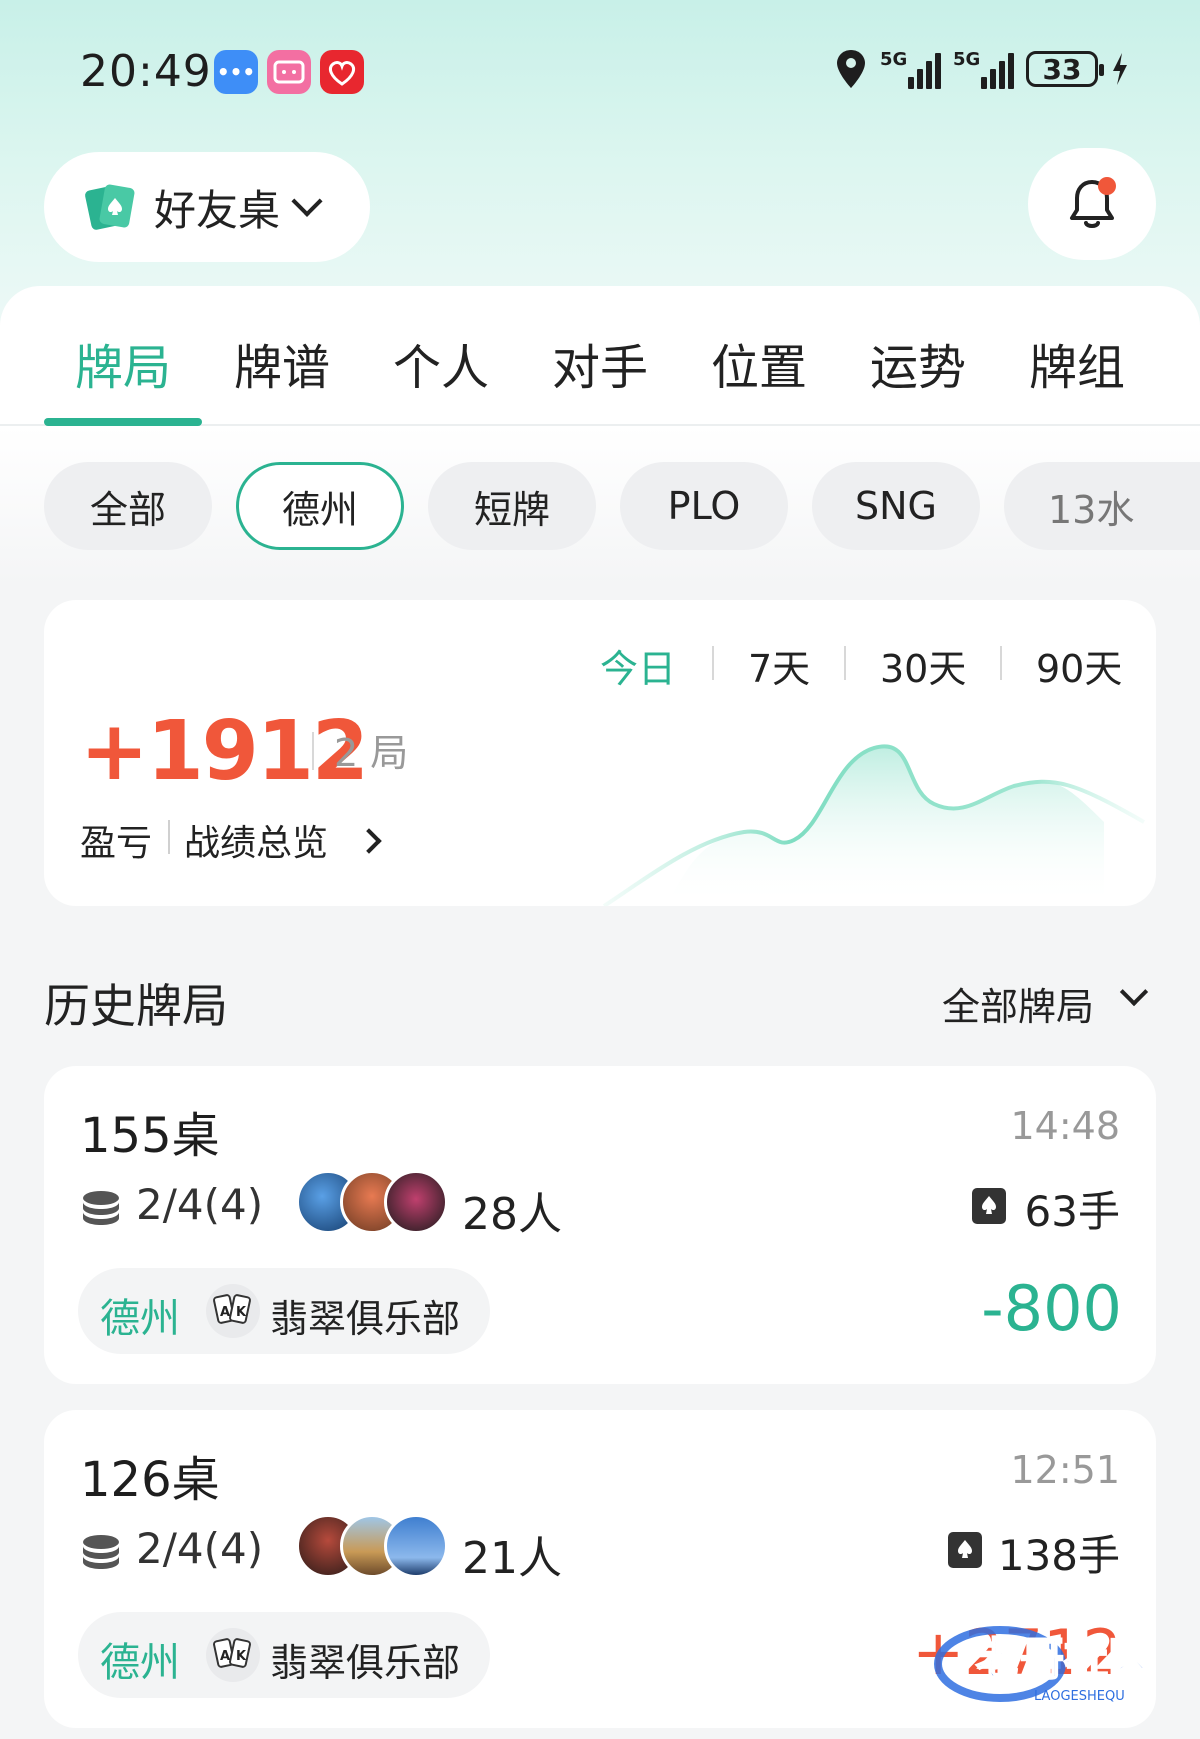 This screenshot has width=1200, height=1739. I want to click on trend-sparkline, so click(873, 825).